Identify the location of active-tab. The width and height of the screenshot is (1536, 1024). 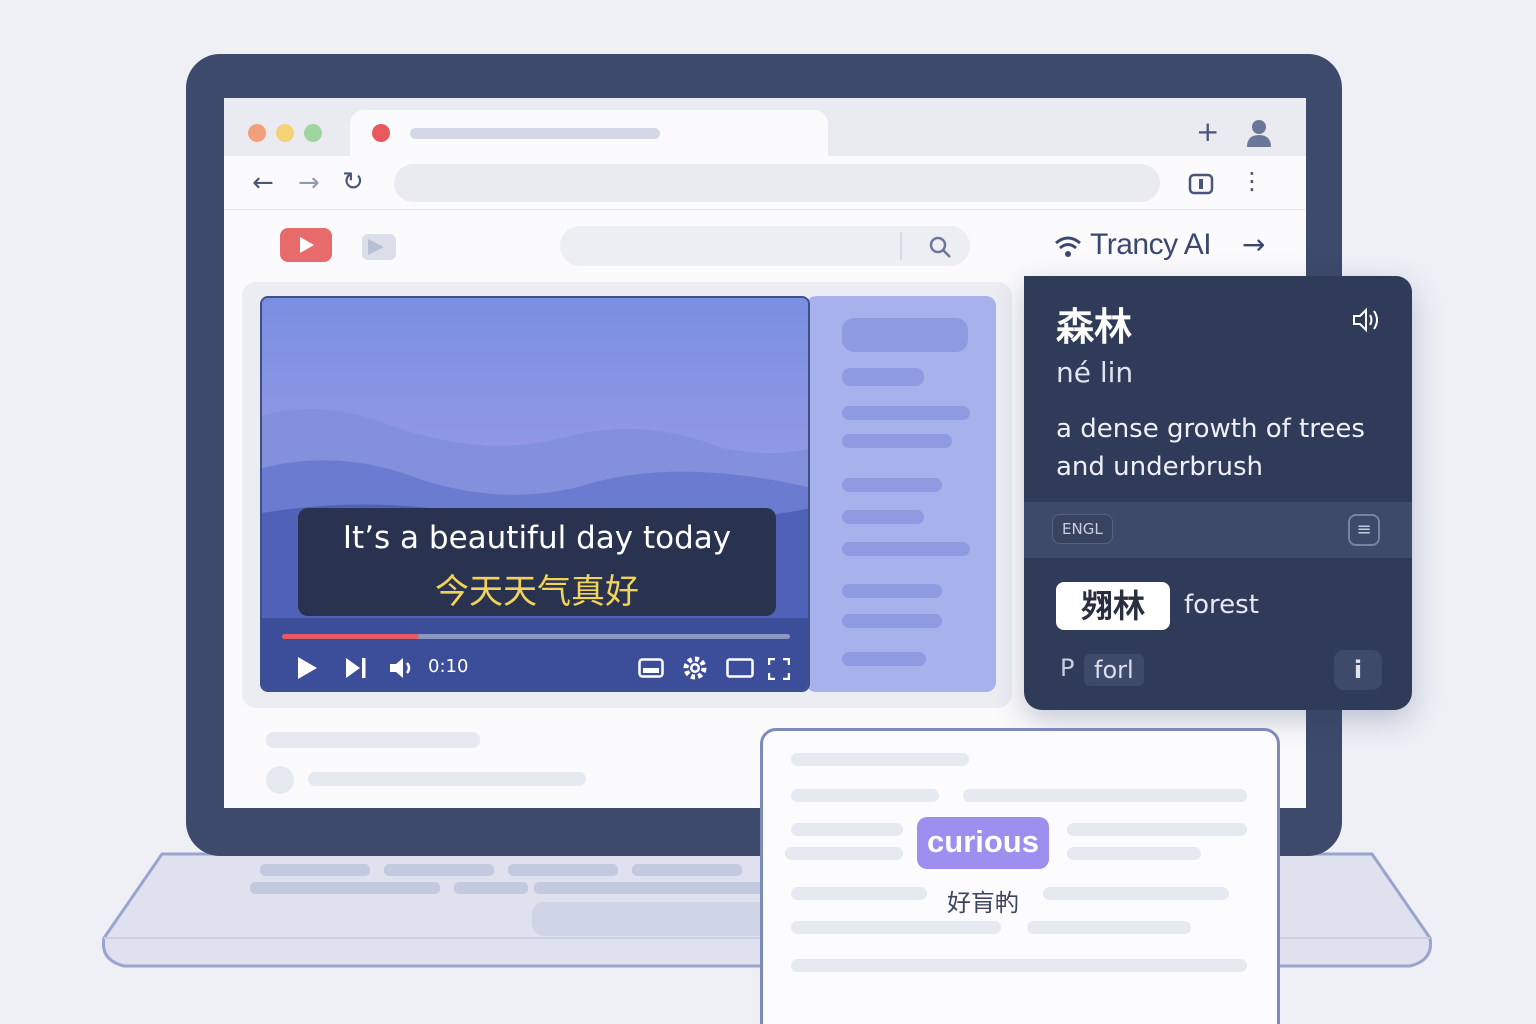
(589, 134).